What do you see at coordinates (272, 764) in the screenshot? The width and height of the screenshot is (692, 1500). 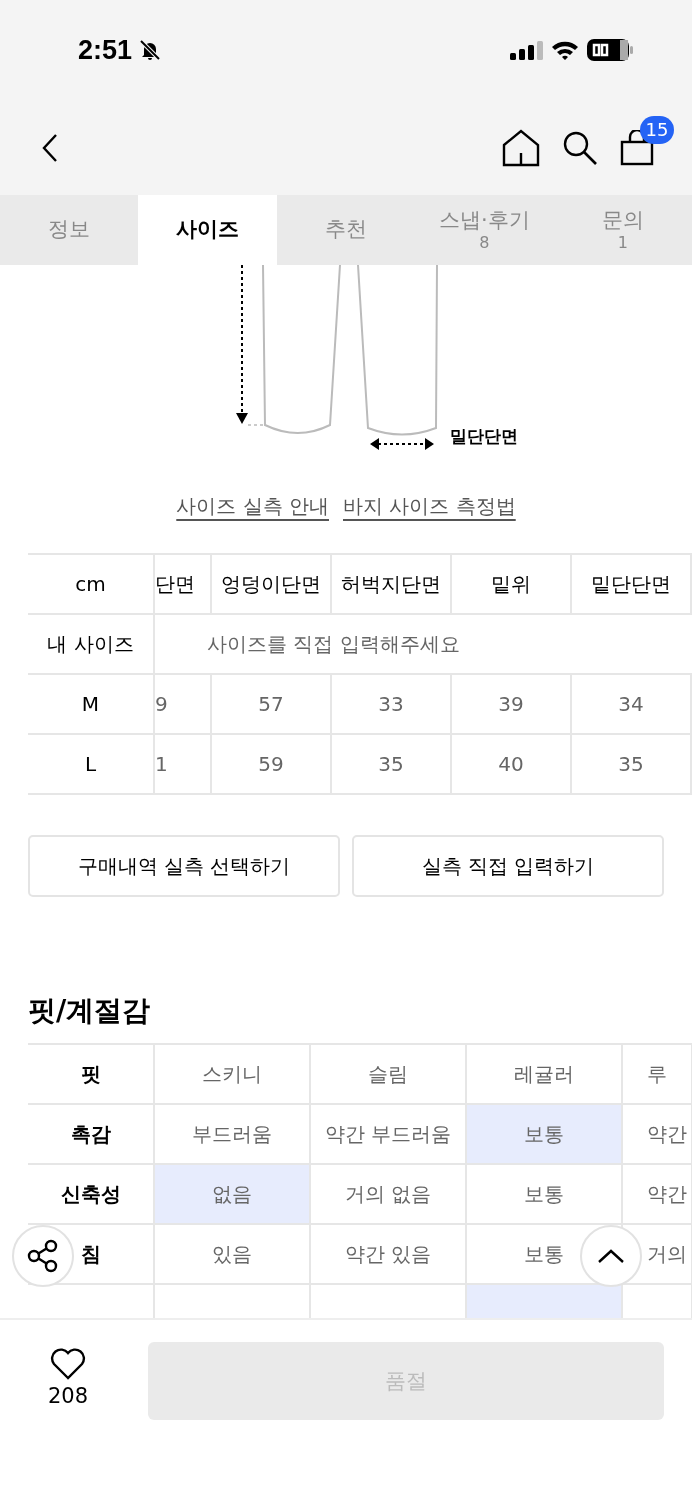 I see `table-cell: 59` at bounding box center [272, 764].